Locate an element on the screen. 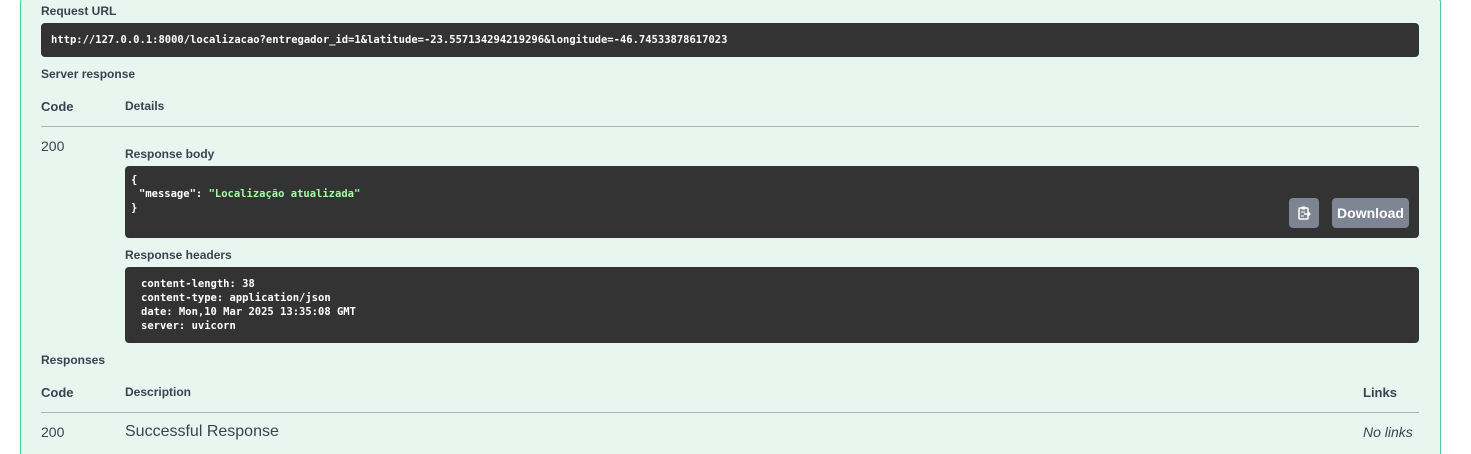 This screenshot has width=1471, height=454. json-open-brace: { is located at coordinates (134, 180).